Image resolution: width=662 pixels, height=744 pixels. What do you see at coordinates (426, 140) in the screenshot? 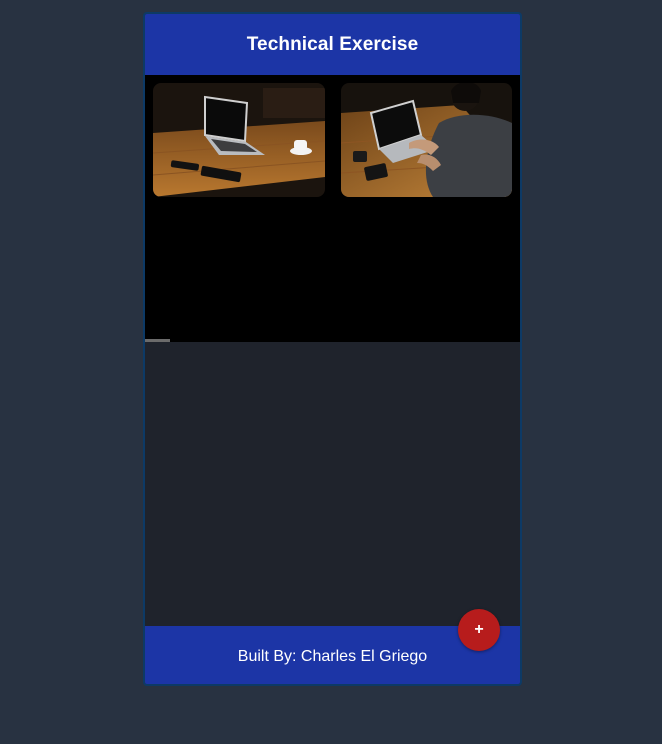
I see `person-typing-laptop-photo` at bounding box center [426, 140].